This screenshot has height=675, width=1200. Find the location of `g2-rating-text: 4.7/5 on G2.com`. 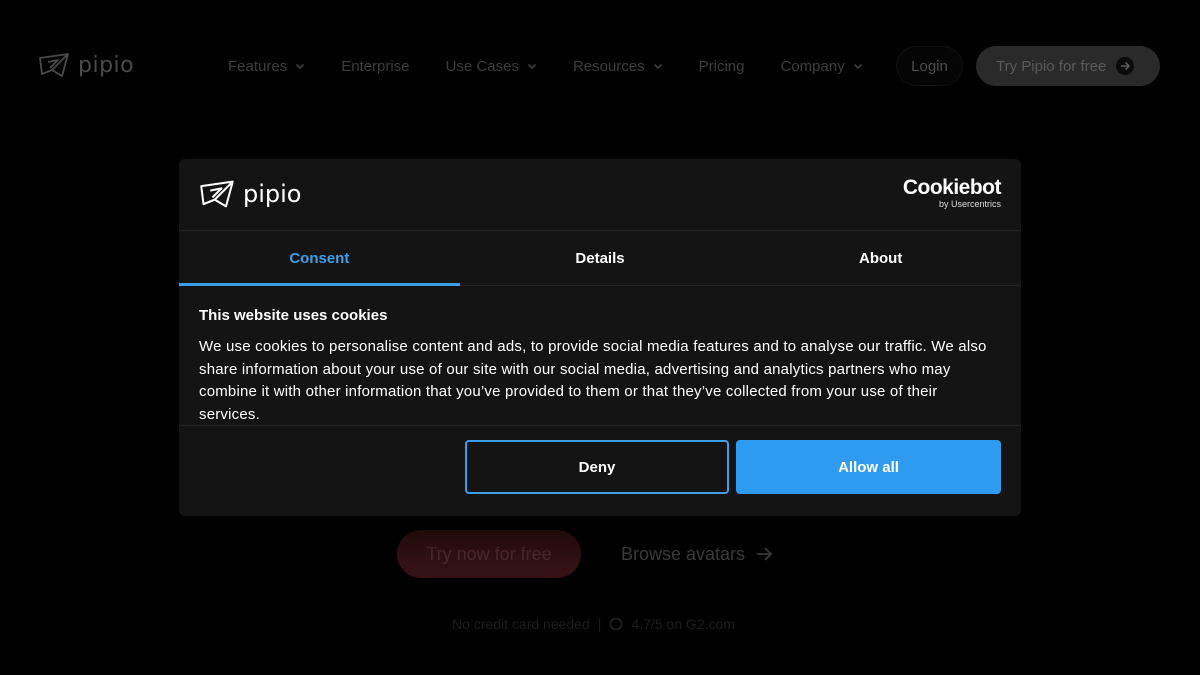

g2-rating-text: 4.7/5 on G2.com is located at coordinates (683, 624).